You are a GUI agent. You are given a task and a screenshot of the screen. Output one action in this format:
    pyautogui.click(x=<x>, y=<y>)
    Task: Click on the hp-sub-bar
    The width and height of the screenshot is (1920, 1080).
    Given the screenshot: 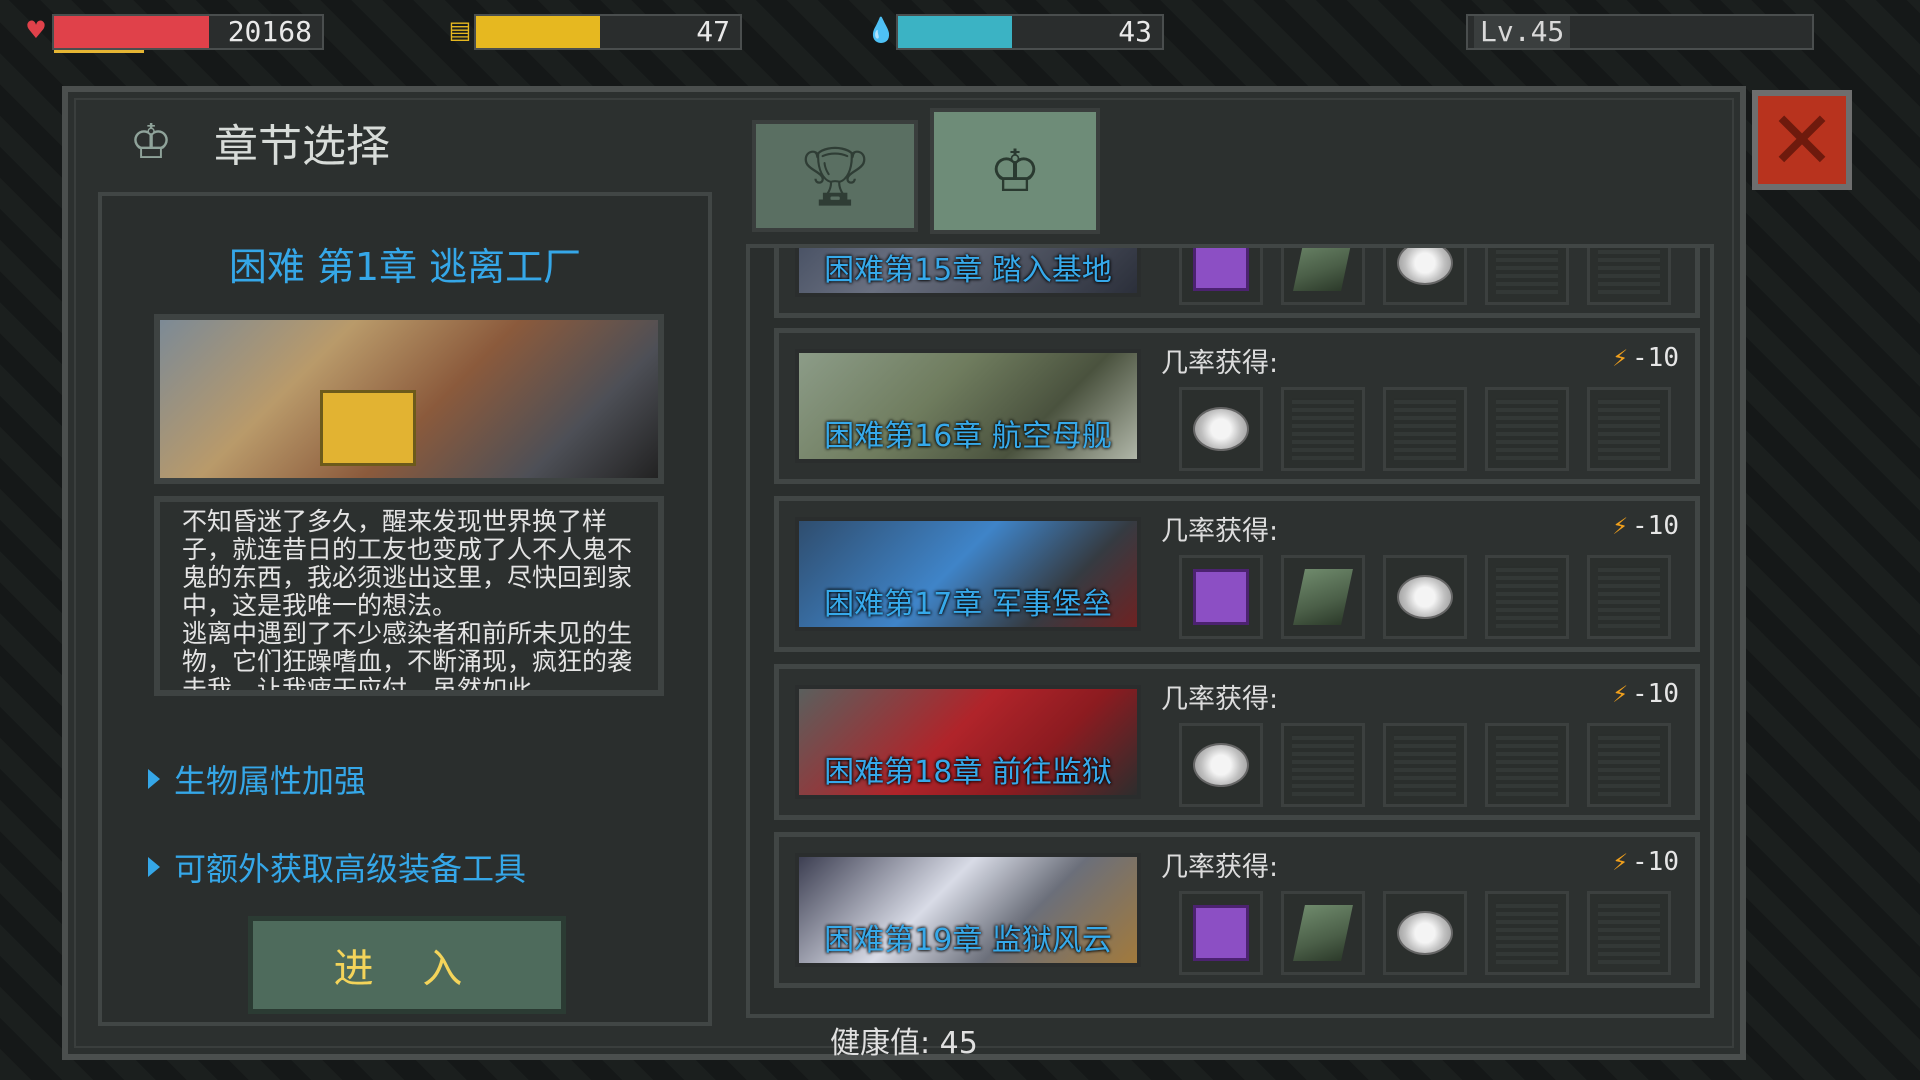 What is the action you would take?
    pyautogui.click(x=99, y=51)
    